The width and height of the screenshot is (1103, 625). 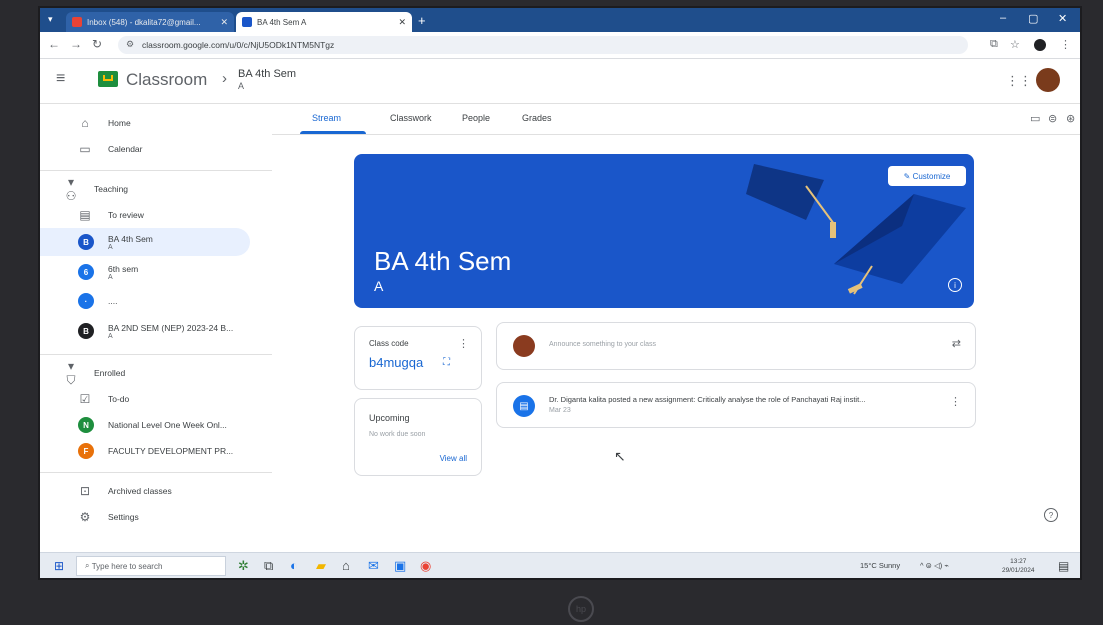 What do you see at coordinates (171, 331) in the screenshot?
I see `sidebar-item-label: BA 2ND SEM (NEP) 2023-24 B... A` at bounding box center [171, 331].